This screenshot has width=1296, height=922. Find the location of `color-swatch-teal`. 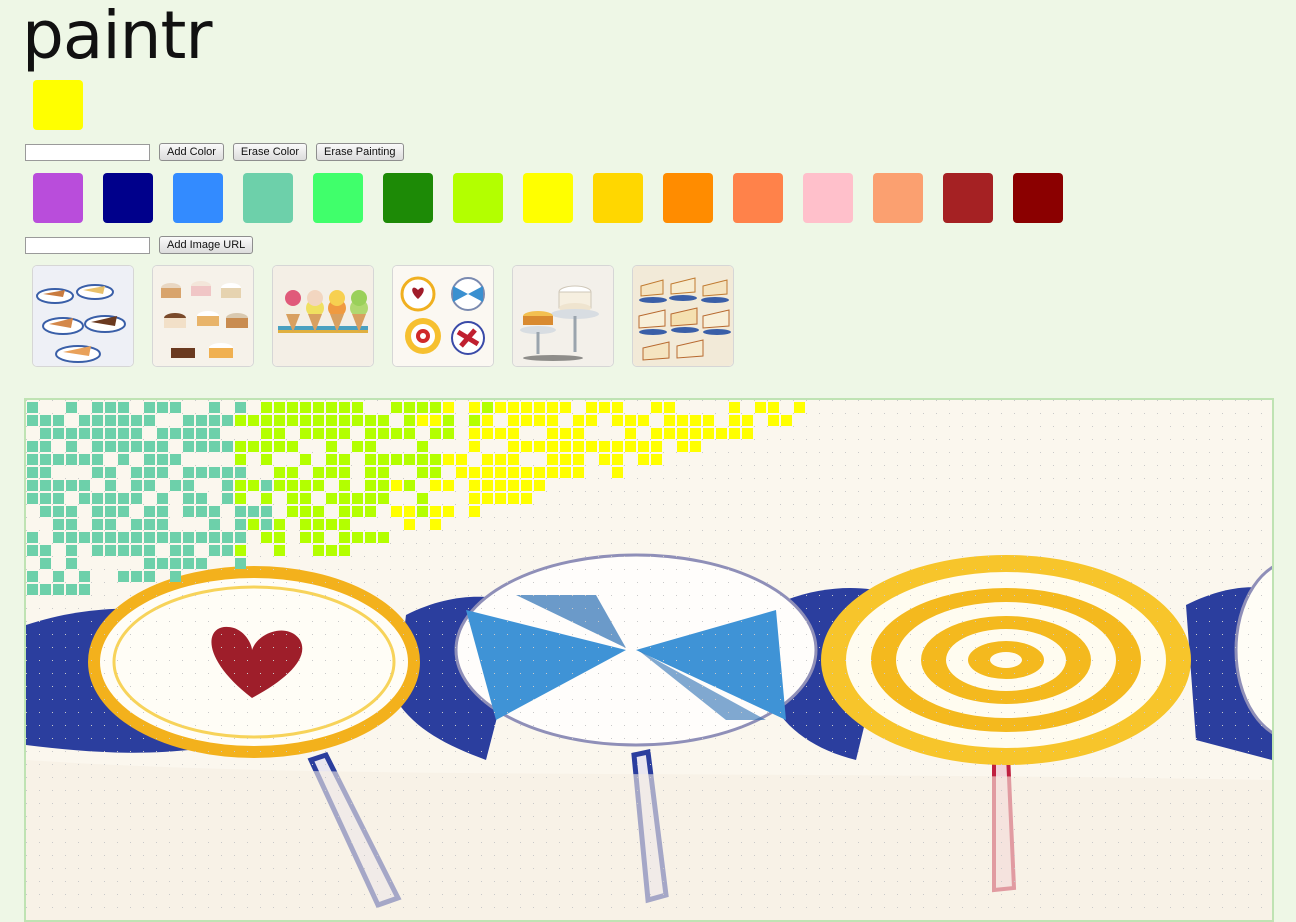

color-swatch-teal is located at coordinates (268, 198).